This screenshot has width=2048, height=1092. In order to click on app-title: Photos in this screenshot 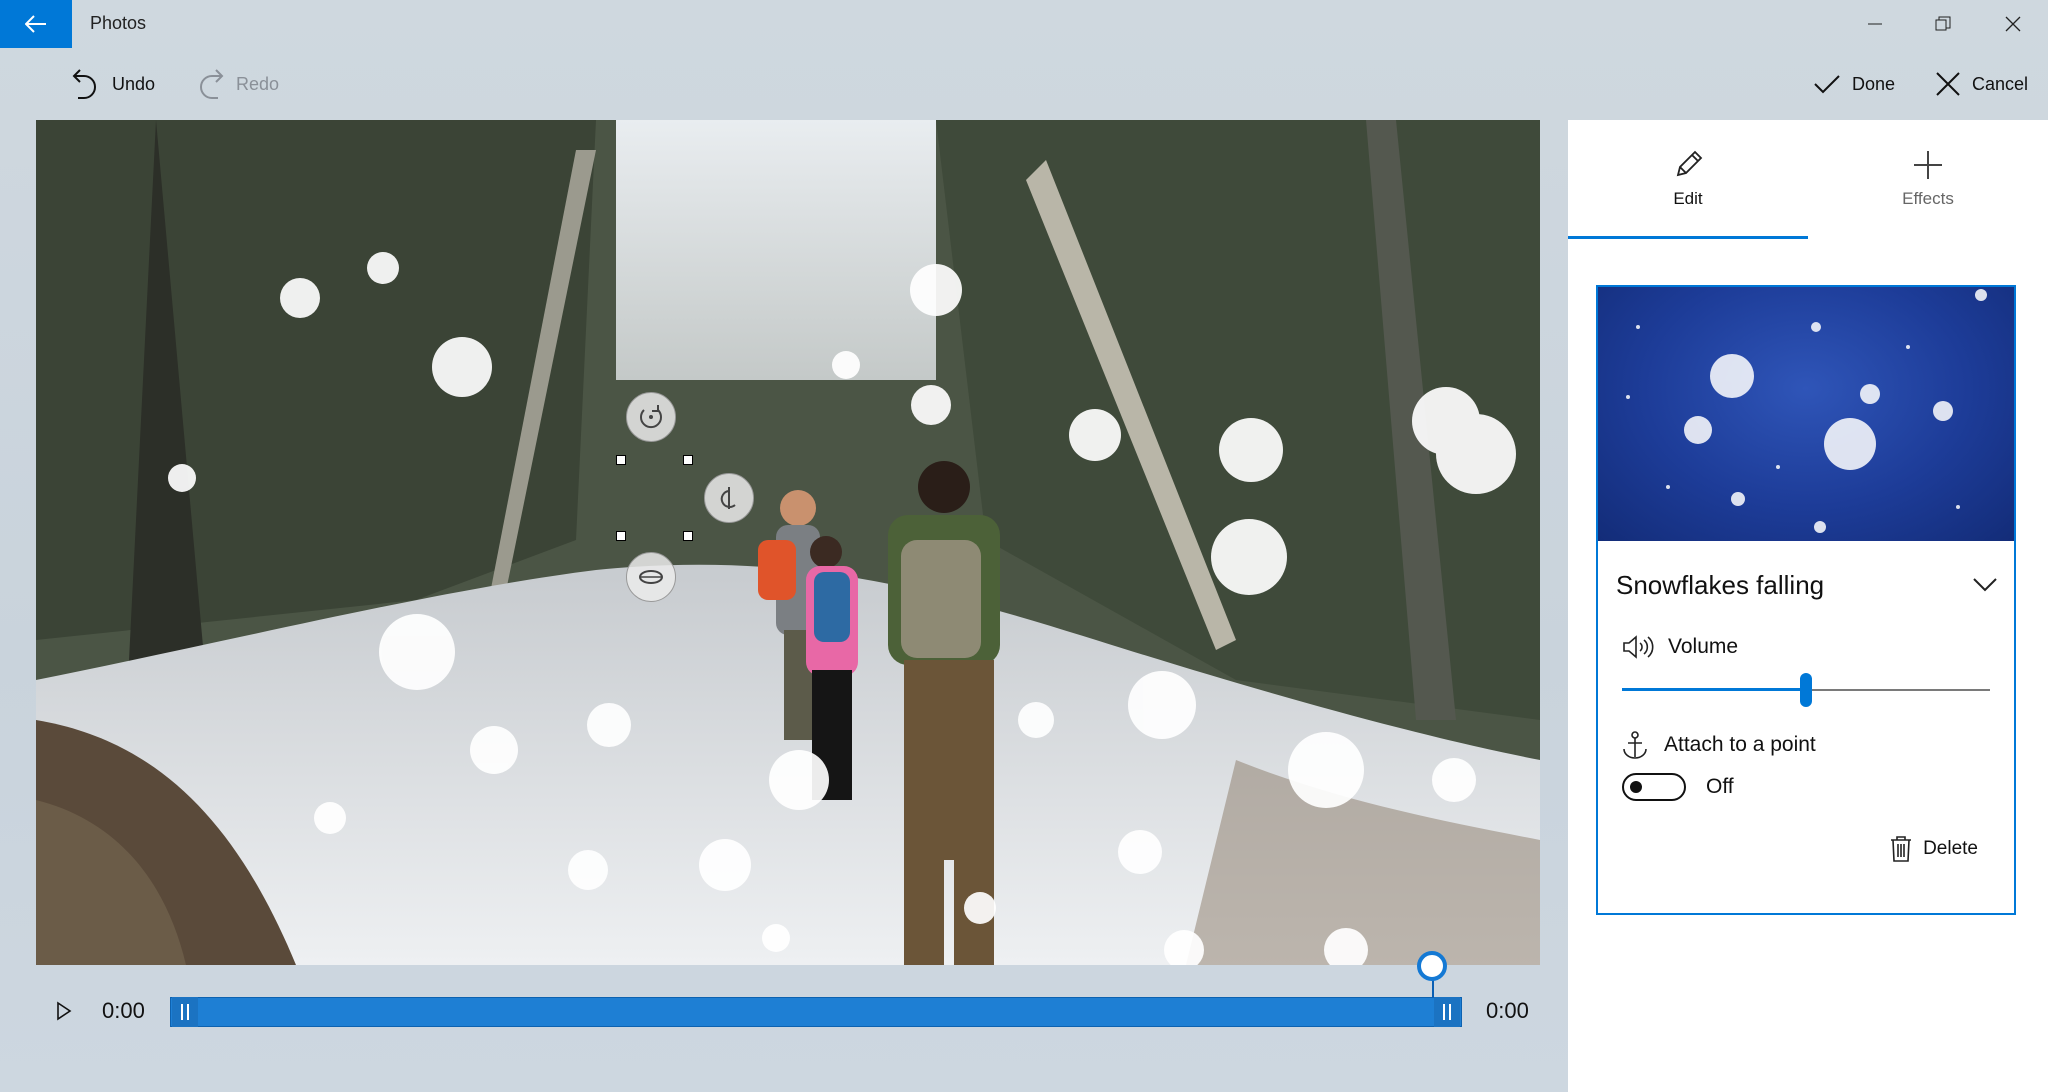, I will do `click(118, 23)`.